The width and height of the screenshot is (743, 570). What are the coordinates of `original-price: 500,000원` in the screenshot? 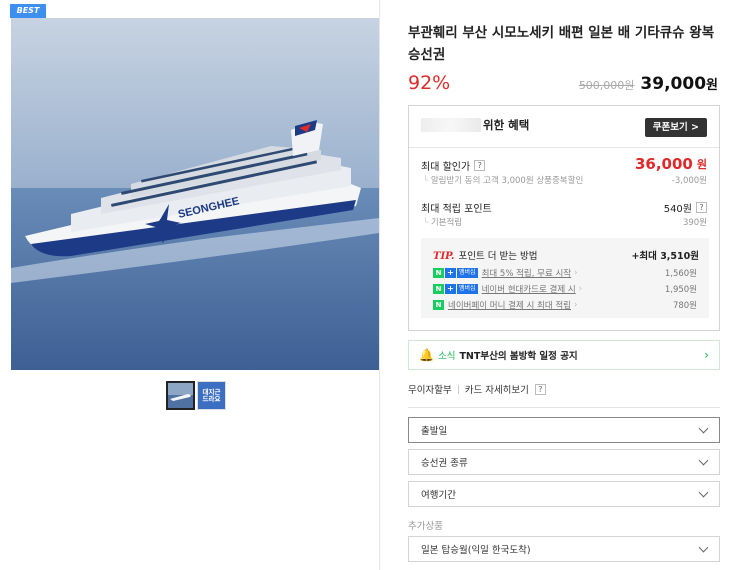 It's located at (606, 85).